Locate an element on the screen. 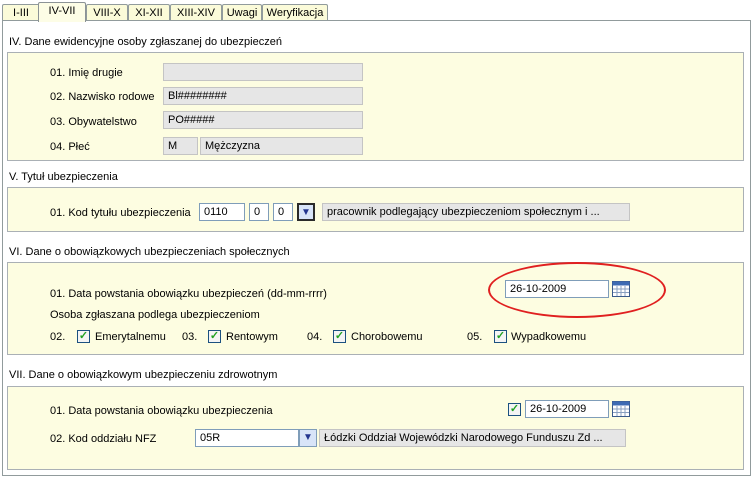  data-powstania-zdrow-checkbox: ✓ is located at coordinates (514, 409).